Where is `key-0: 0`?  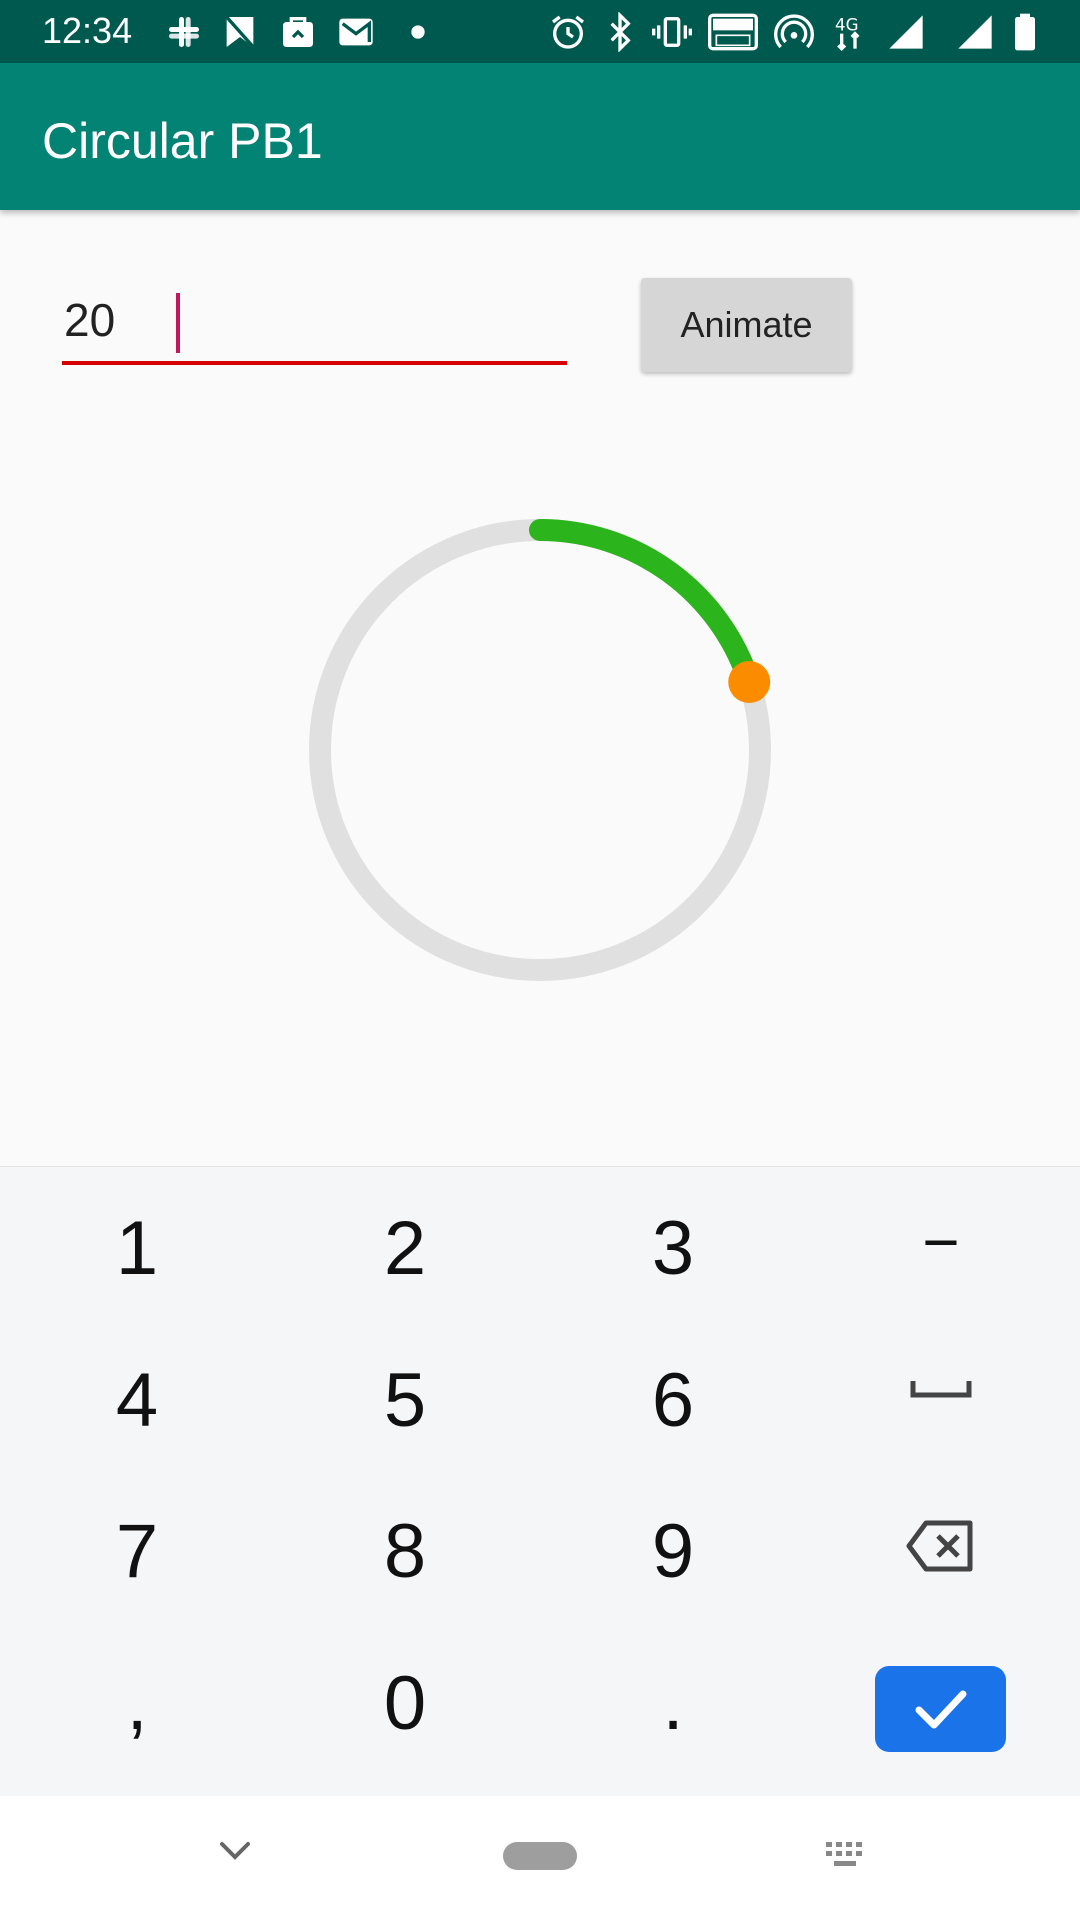 key-0: 0 is located at coordinates (405, 1697).